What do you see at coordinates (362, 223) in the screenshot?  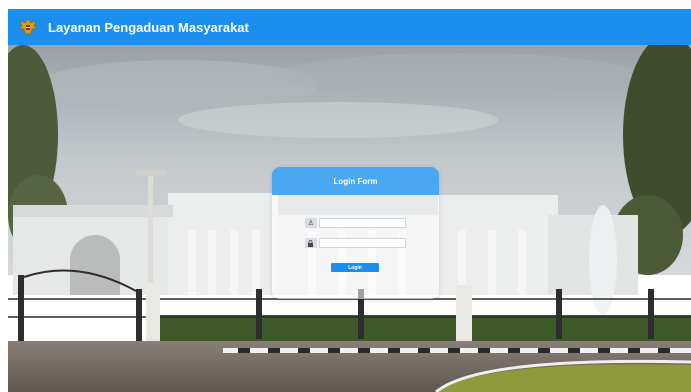 I see `username-input` at bounding box center [362, 223].